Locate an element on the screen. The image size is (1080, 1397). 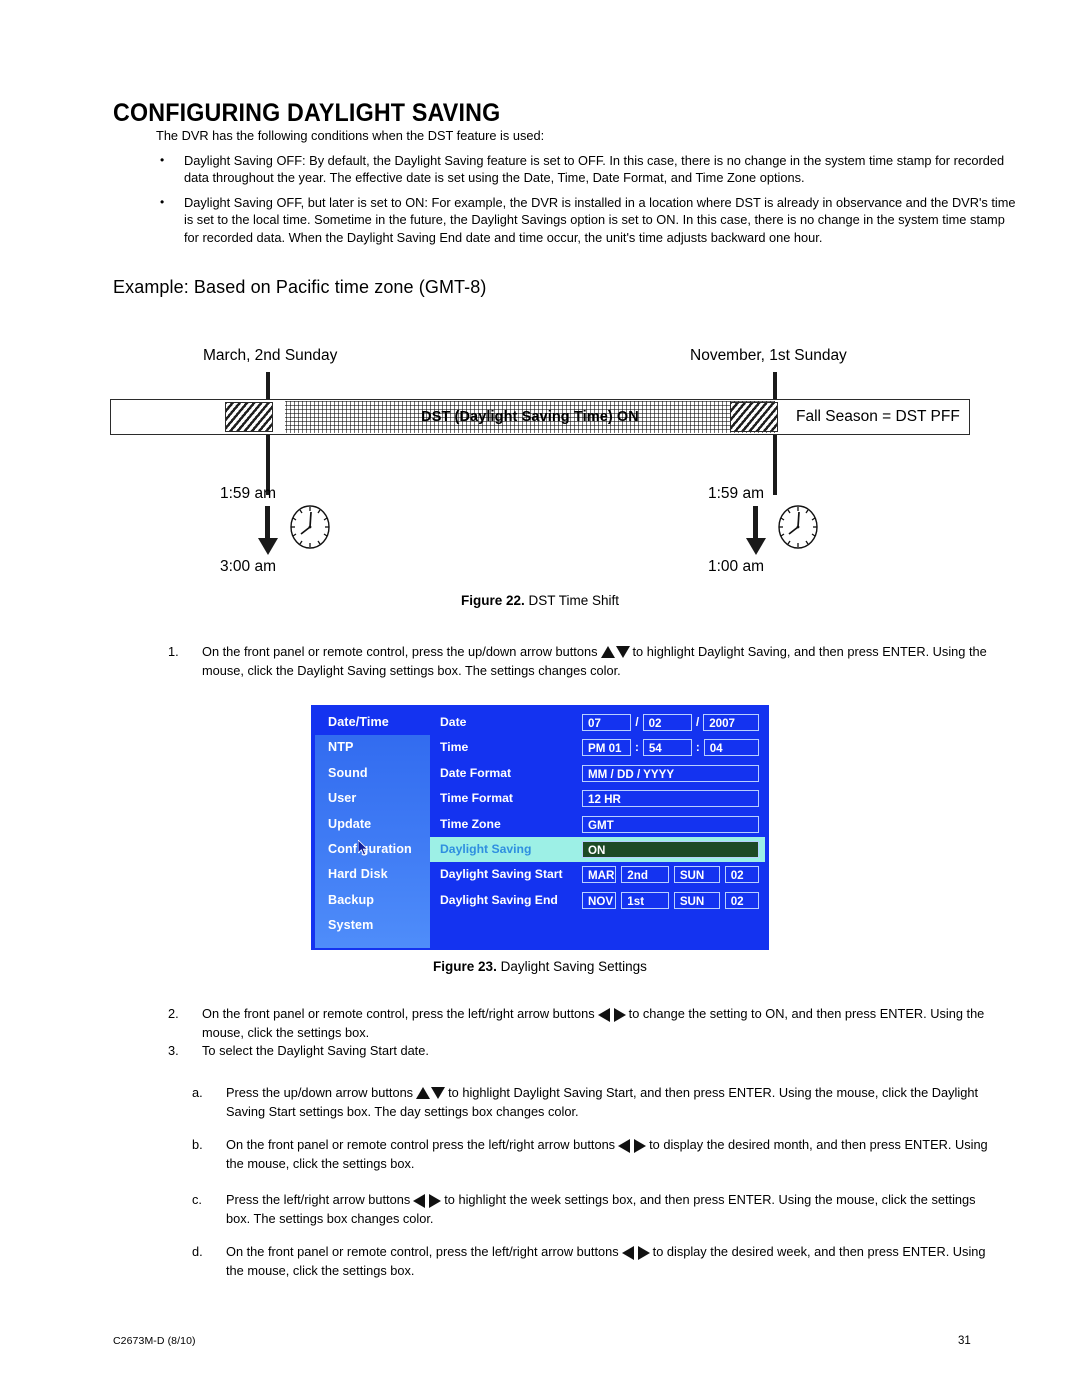
dst-off-label: Fall Season = DST PFF is located at coordinates (878, 416).